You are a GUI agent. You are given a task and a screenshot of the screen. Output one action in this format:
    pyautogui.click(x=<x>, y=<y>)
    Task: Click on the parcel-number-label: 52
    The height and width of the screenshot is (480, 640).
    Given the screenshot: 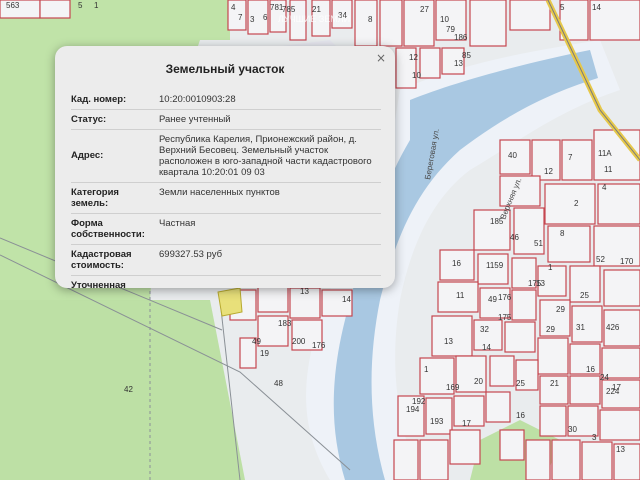 What is the action you would take?
    pyautogui.click(x=600, y=259)
    